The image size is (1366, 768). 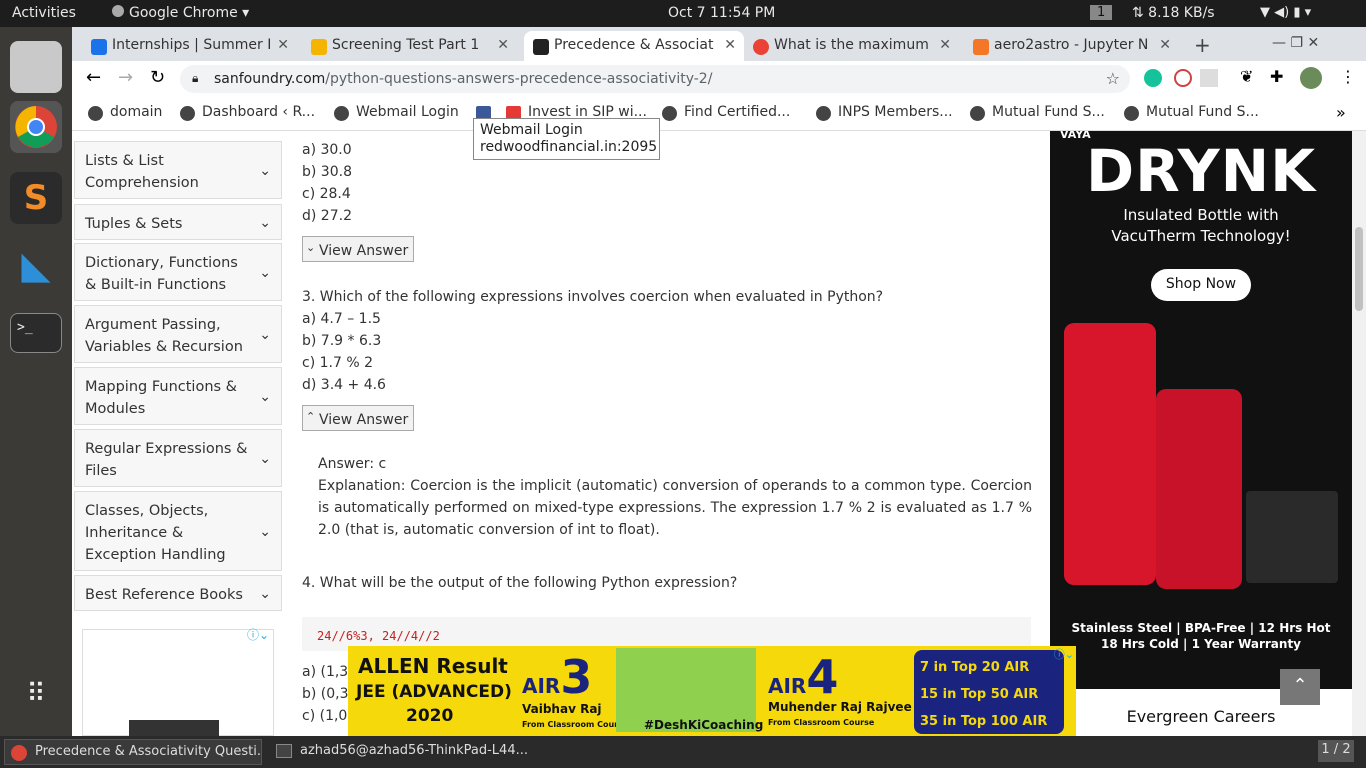 I want to click on workspace-pager: 1 / 2, so click(x=1336, y=751).